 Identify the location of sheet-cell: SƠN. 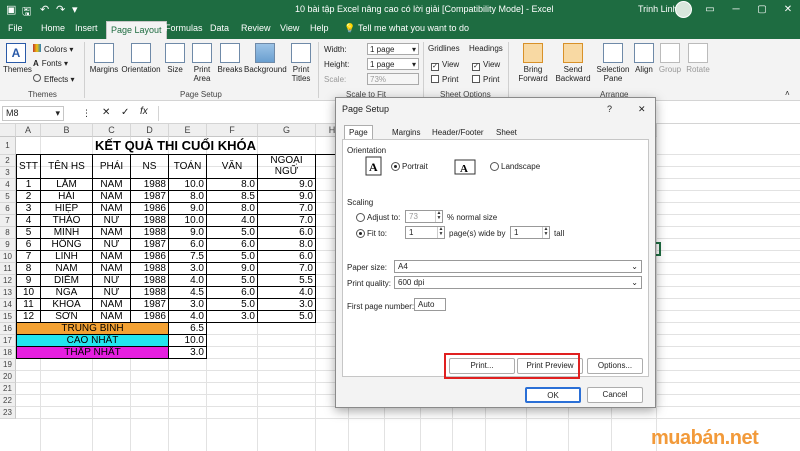
(67, 317).